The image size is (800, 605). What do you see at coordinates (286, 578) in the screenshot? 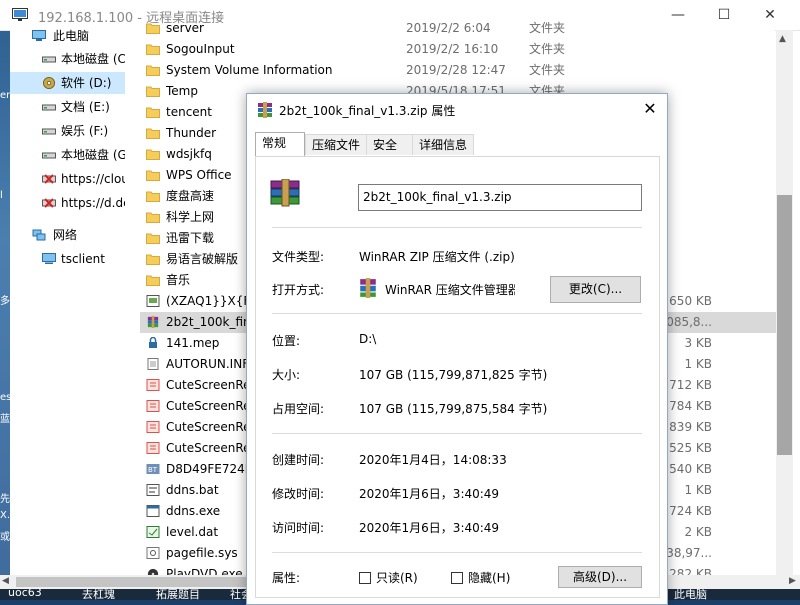
I see `attributes-label: 属性:` at bounding box center [286, 578].